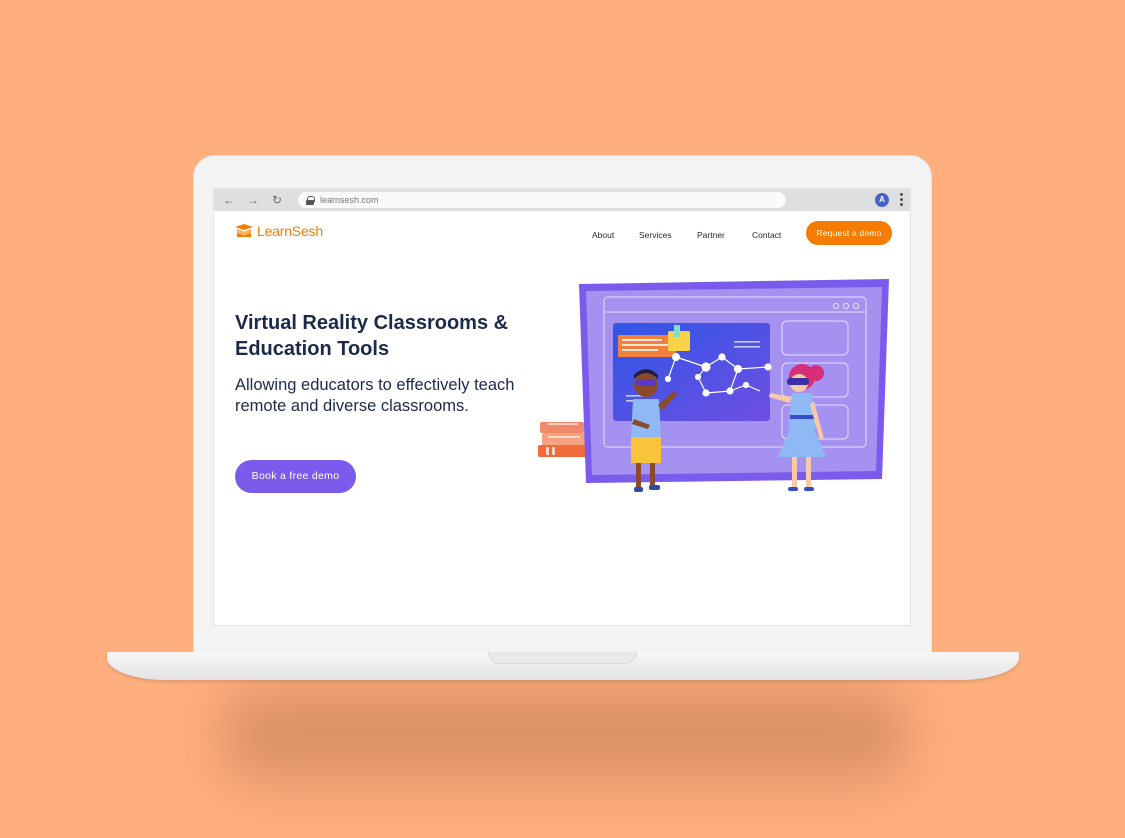 The width and height of the screenshot is (1125, 838). I want to click on kebab-menu-icon, so click(901, 200).